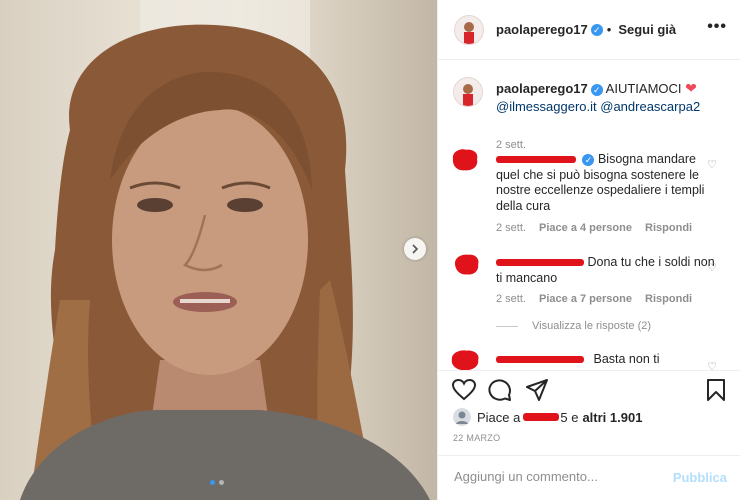 This screenshot has height=500, width=740. What do you see at coordinates (606, 270) in the screenshot?
I see `comment-text: Dona tu che i soldi non ti mancano` at bounding box center [606, 270].